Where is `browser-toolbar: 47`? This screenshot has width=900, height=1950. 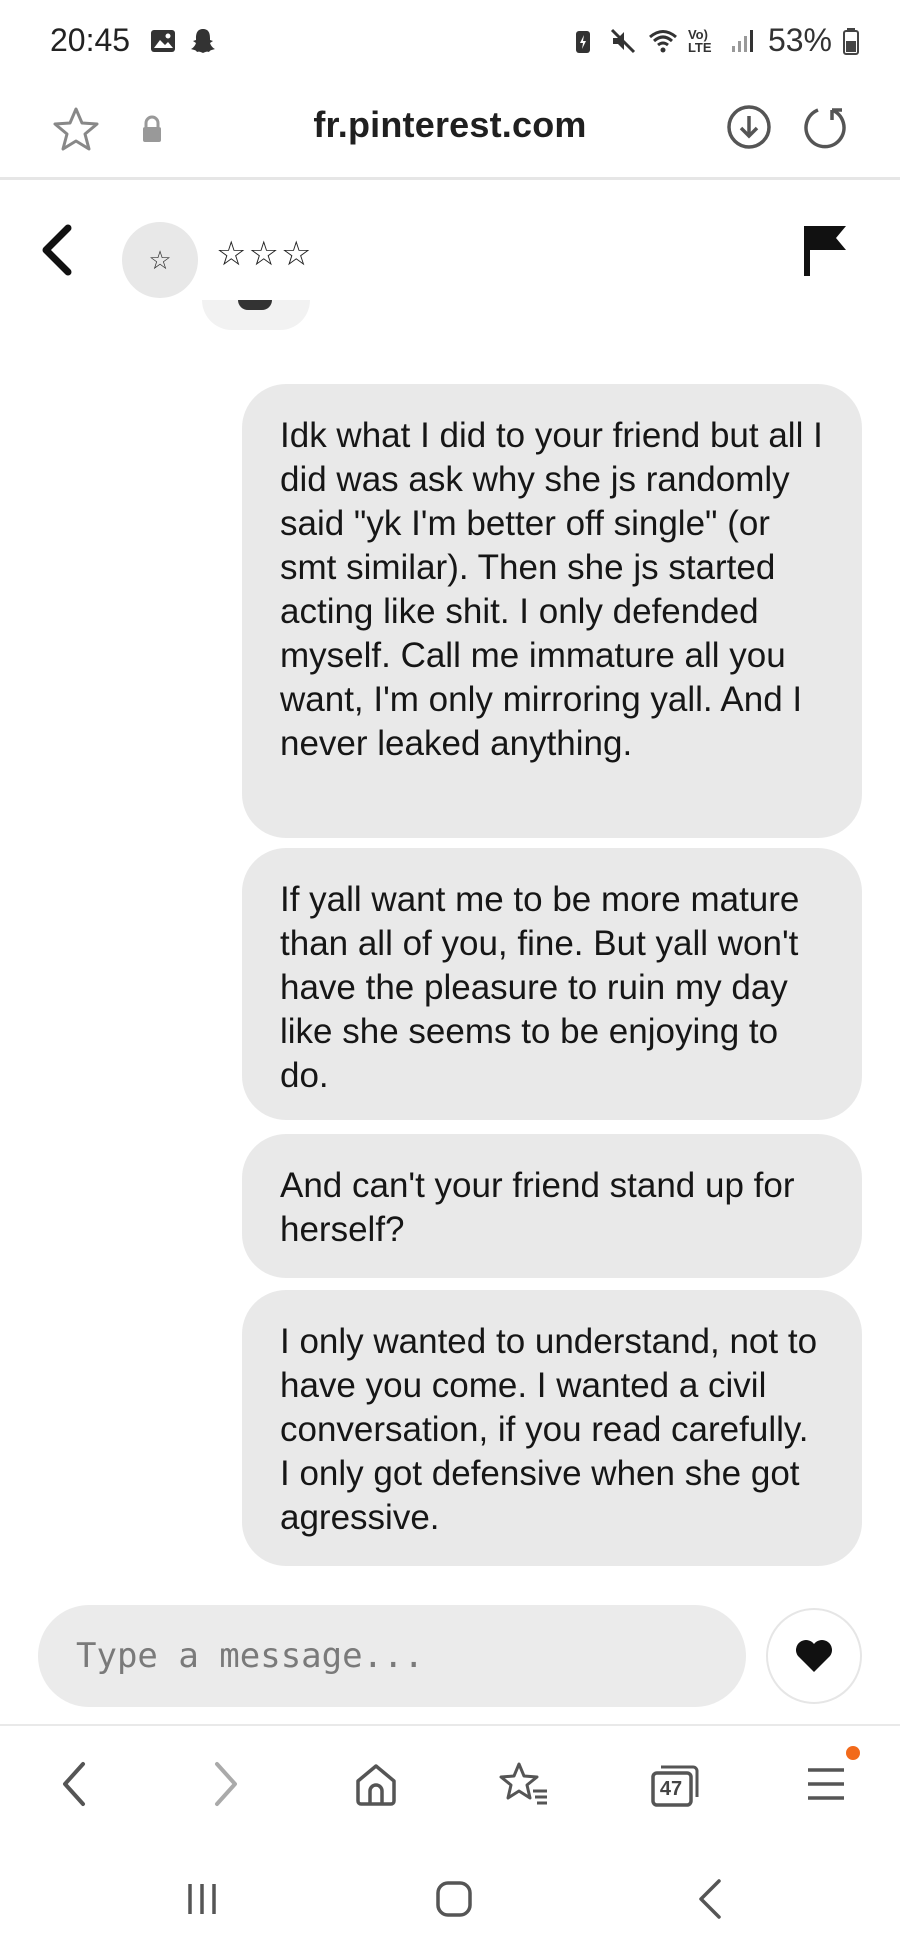 browser-toolbar: 47 is located at coordinates (450, 1781).